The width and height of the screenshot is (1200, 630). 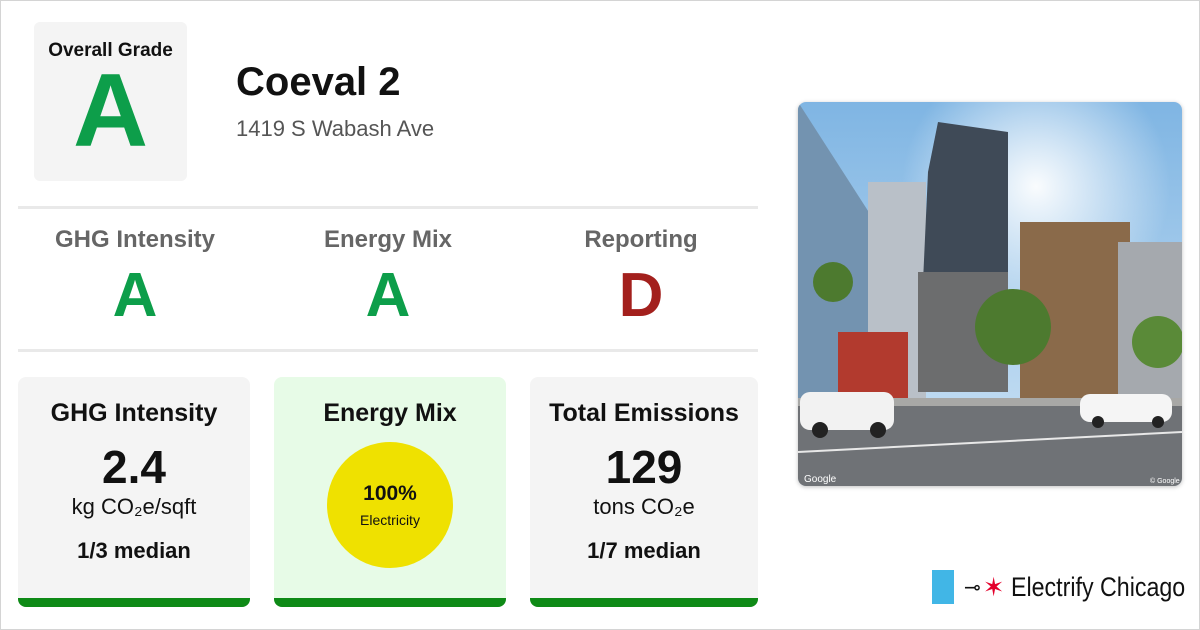 What do you see at coordinates (641, 239) in the screenshot?
I see `grade-title: Reporting` at bounding box center [641, 239].